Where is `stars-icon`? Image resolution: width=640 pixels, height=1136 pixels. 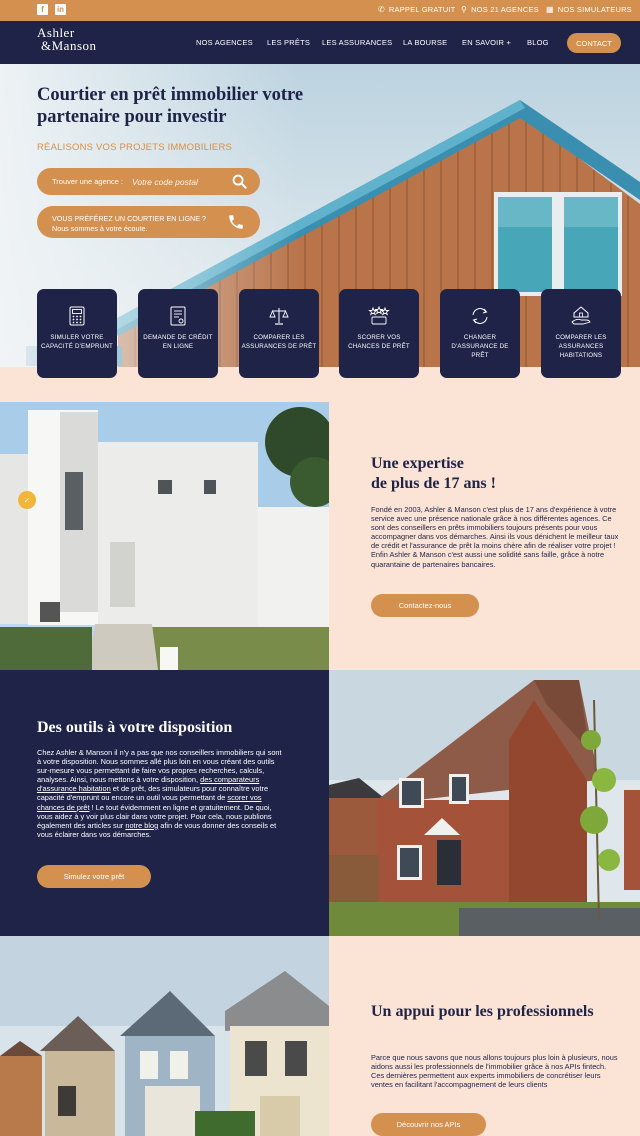
stars-icon is located at coordinates (379, 315).